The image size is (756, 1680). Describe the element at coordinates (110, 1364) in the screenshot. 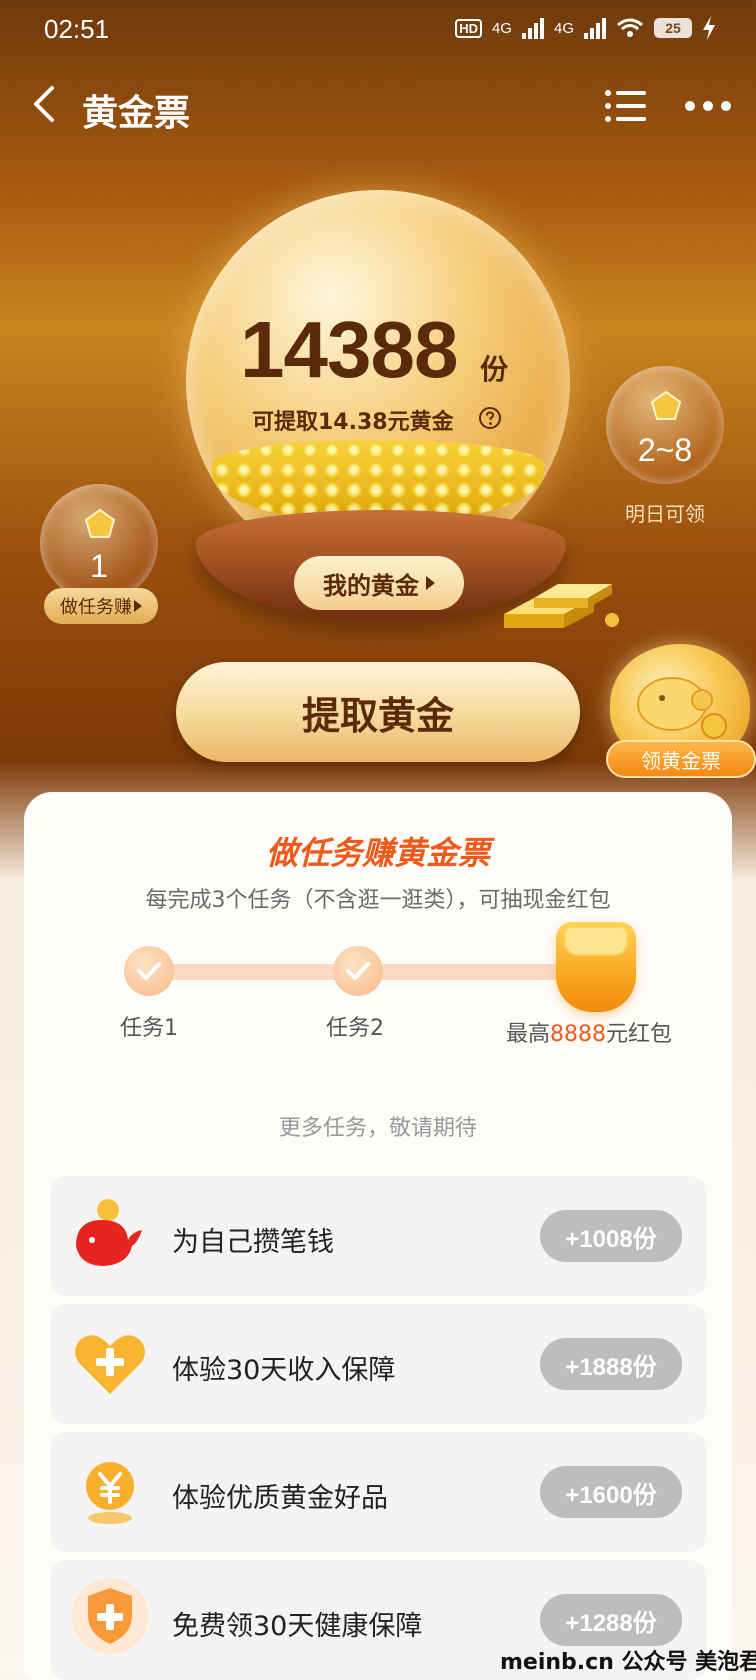

I see `heart-plus-icon` at that location.